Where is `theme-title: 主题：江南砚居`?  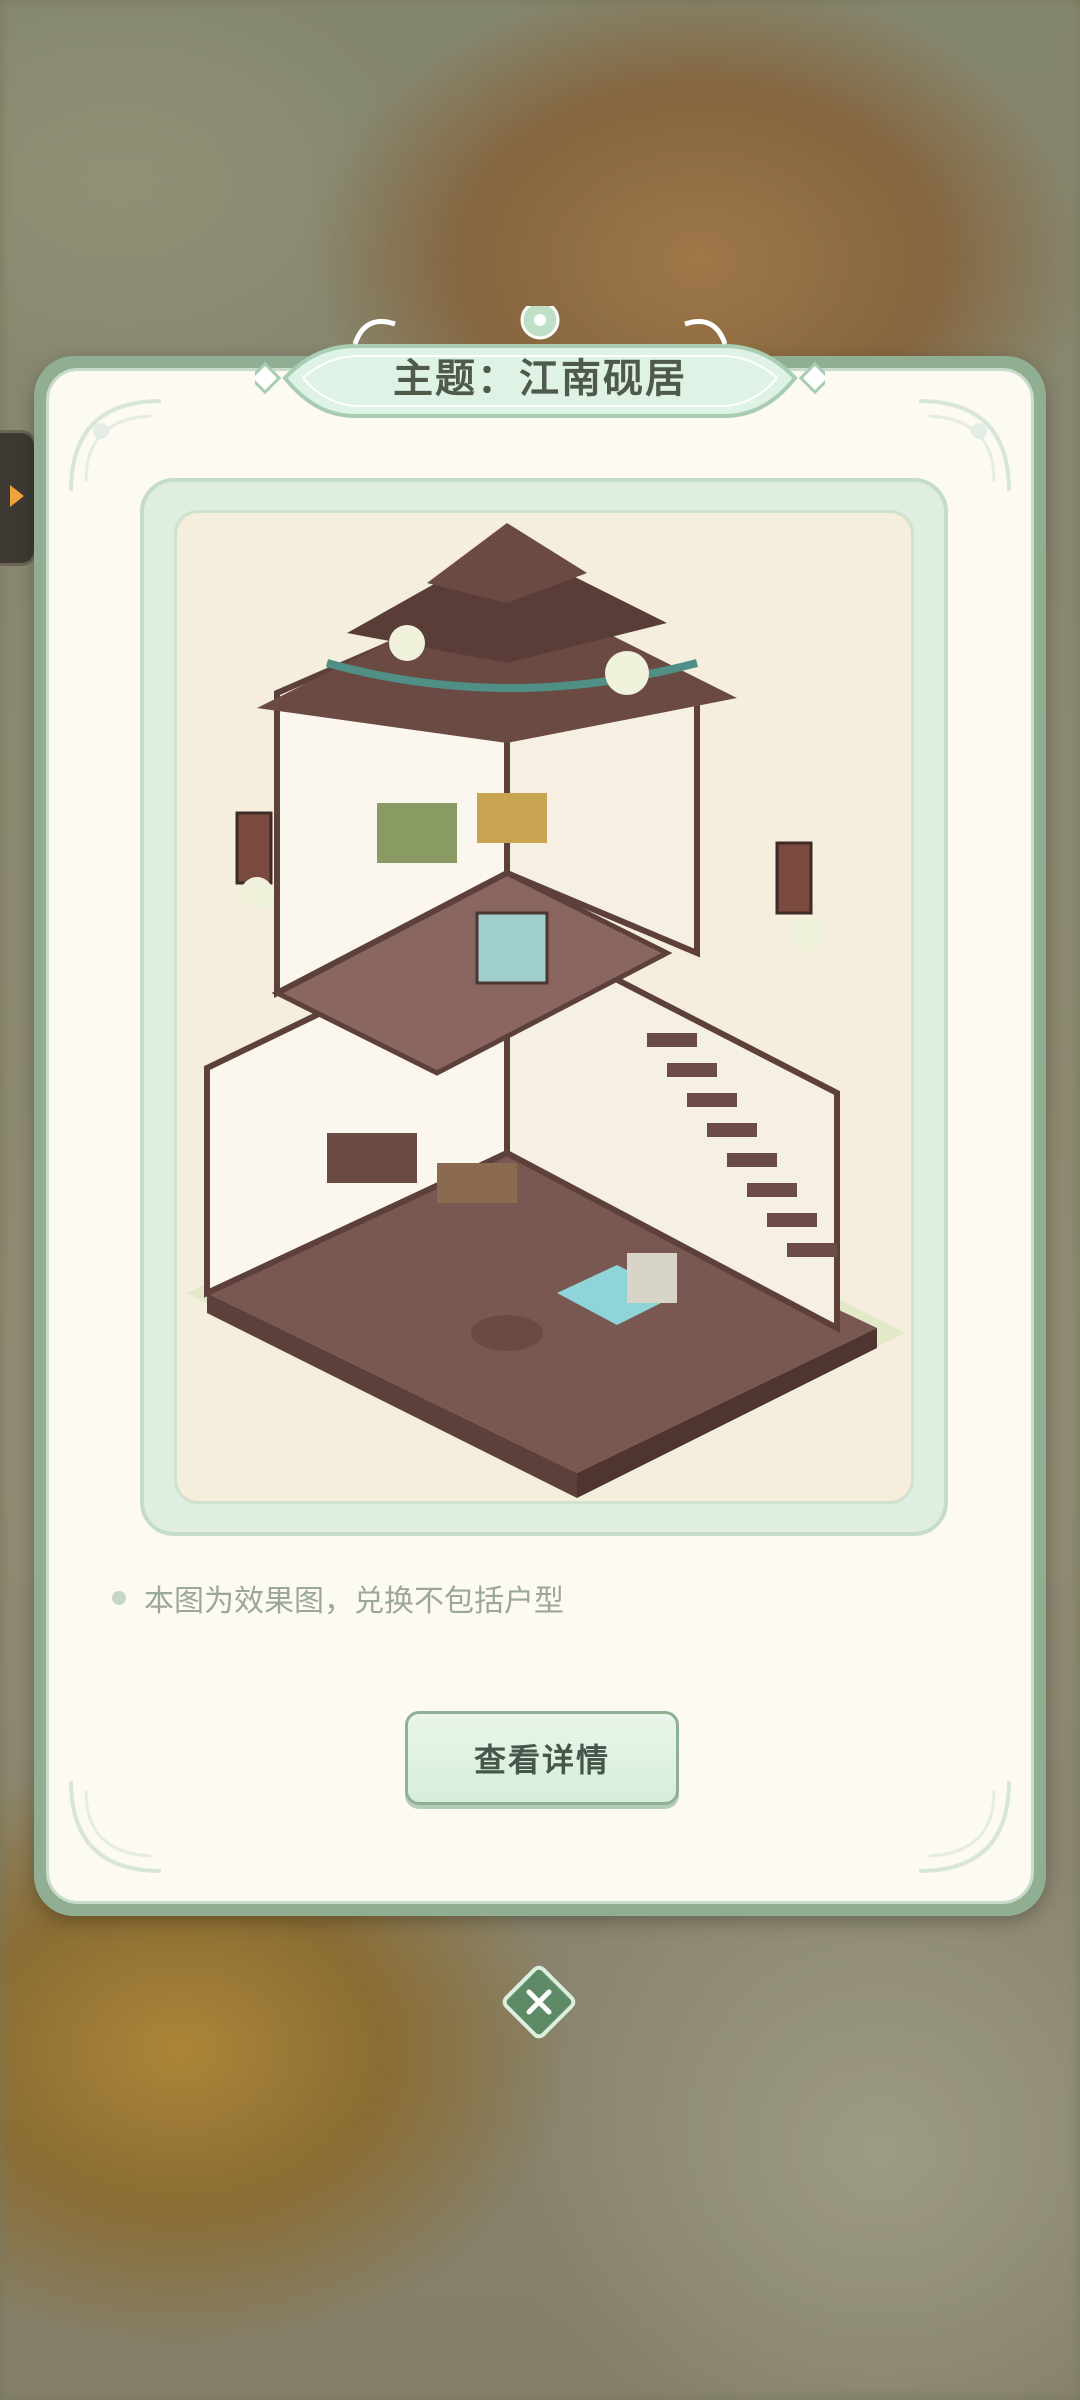 theme-title: 主题：江南砚居 is located at coordinates (540, 379).